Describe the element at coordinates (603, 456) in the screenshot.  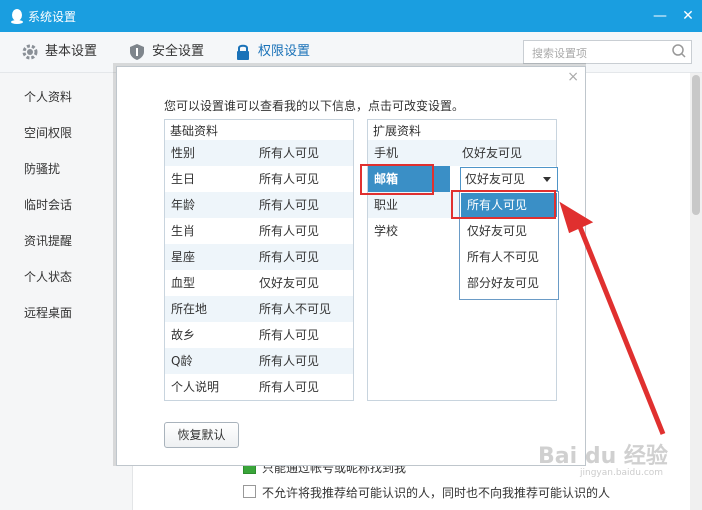
I see `baidu-watermark: Bai du 经验` at that location.